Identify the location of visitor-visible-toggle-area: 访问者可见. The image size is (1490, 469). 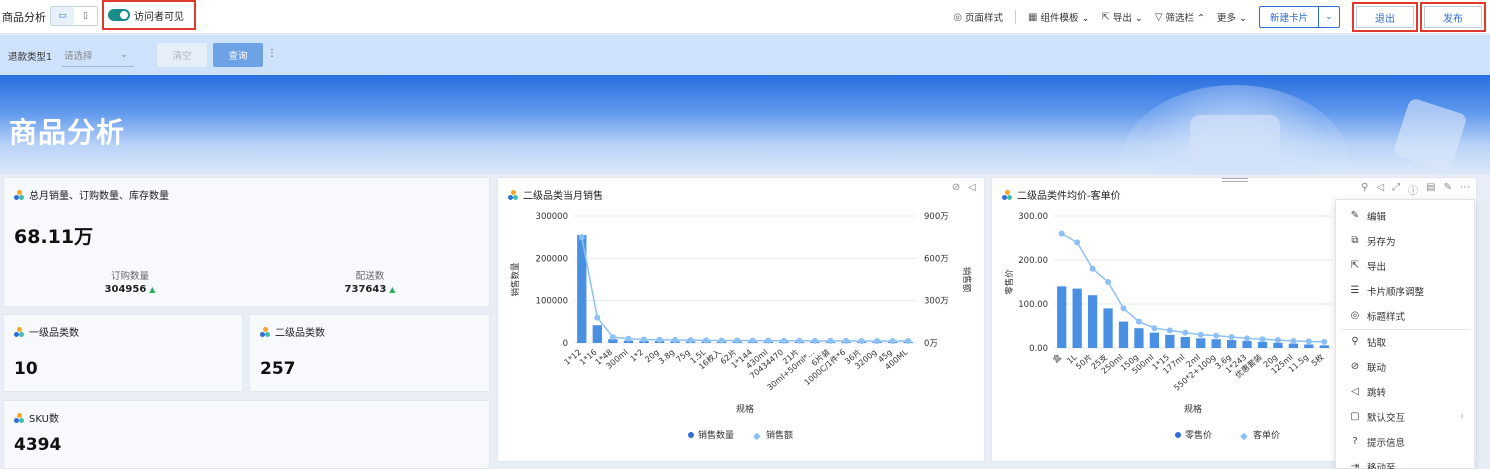
(149, 15).